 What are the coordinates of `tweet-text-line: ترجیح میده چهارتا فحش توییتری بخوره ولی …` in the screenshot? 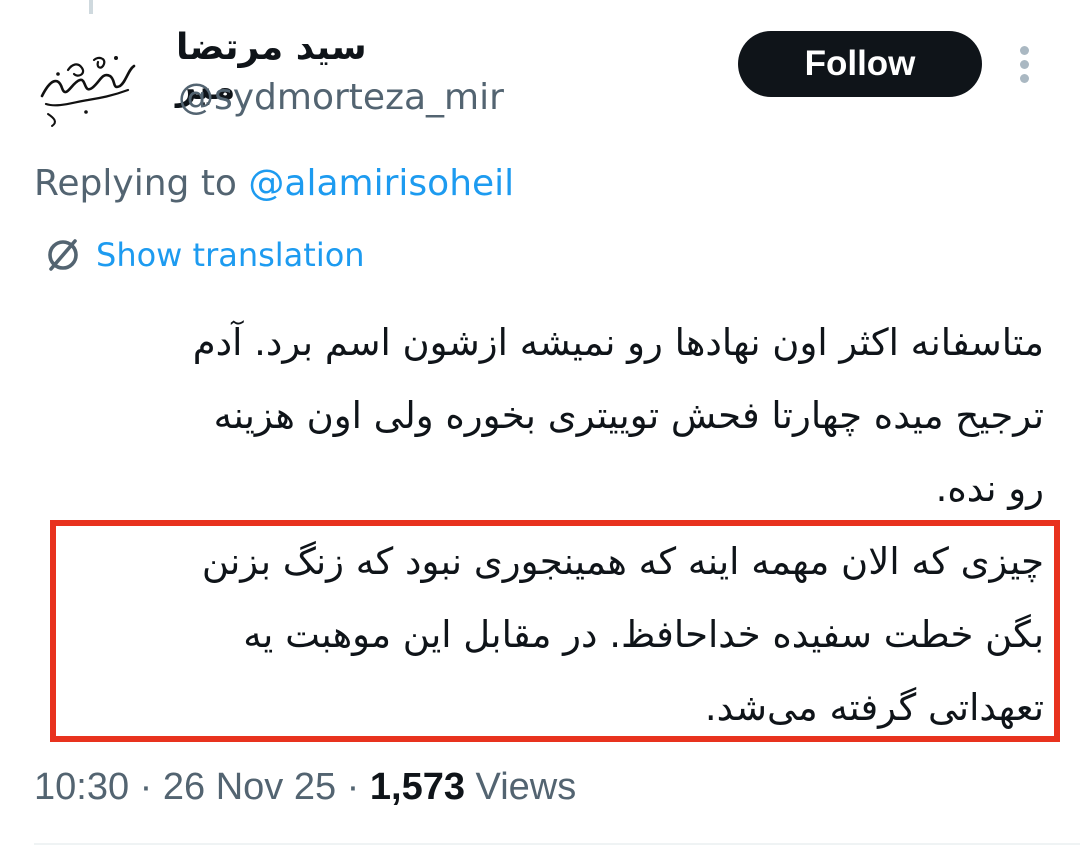 It's located at (628, 415).